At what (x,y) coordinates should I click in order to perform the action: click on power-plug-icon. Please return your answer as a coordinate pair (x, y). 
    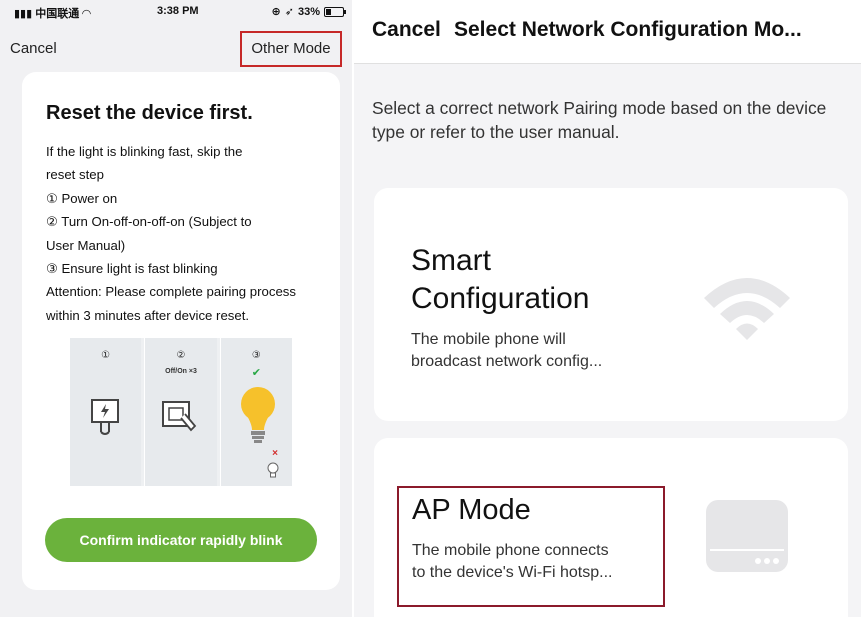
    Looking at the image, I should click on (105, 417).